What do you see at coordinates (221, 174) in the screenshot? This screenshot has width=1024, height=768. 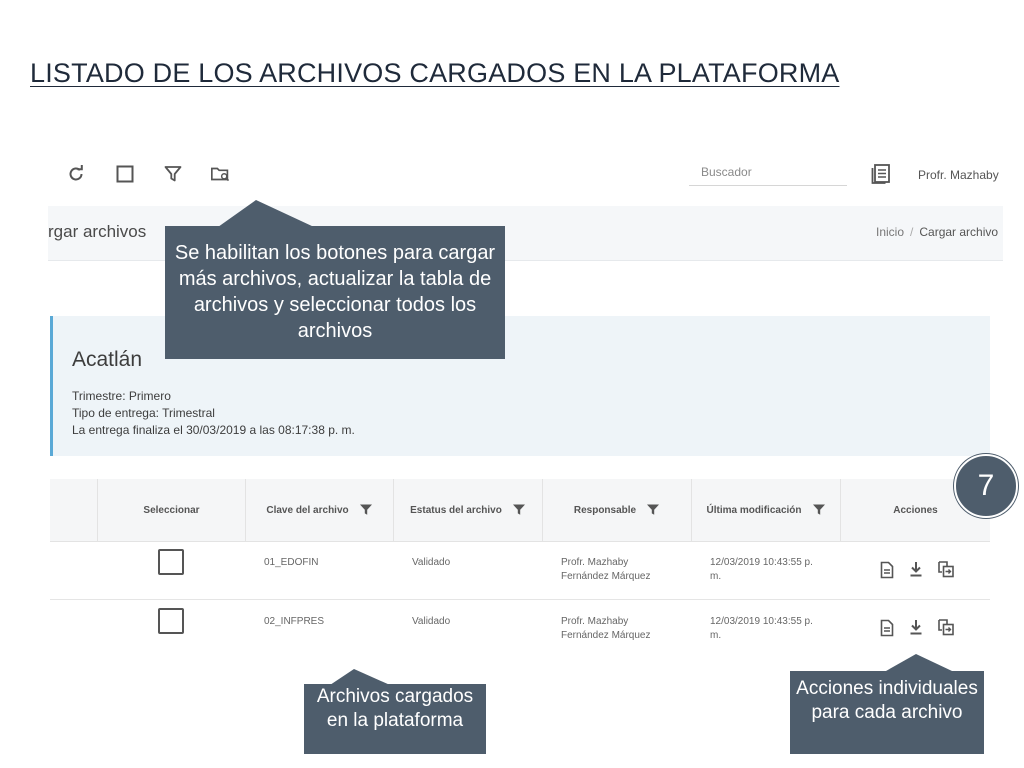 I see `folder-search-icon` at bounding box center [221, 174].